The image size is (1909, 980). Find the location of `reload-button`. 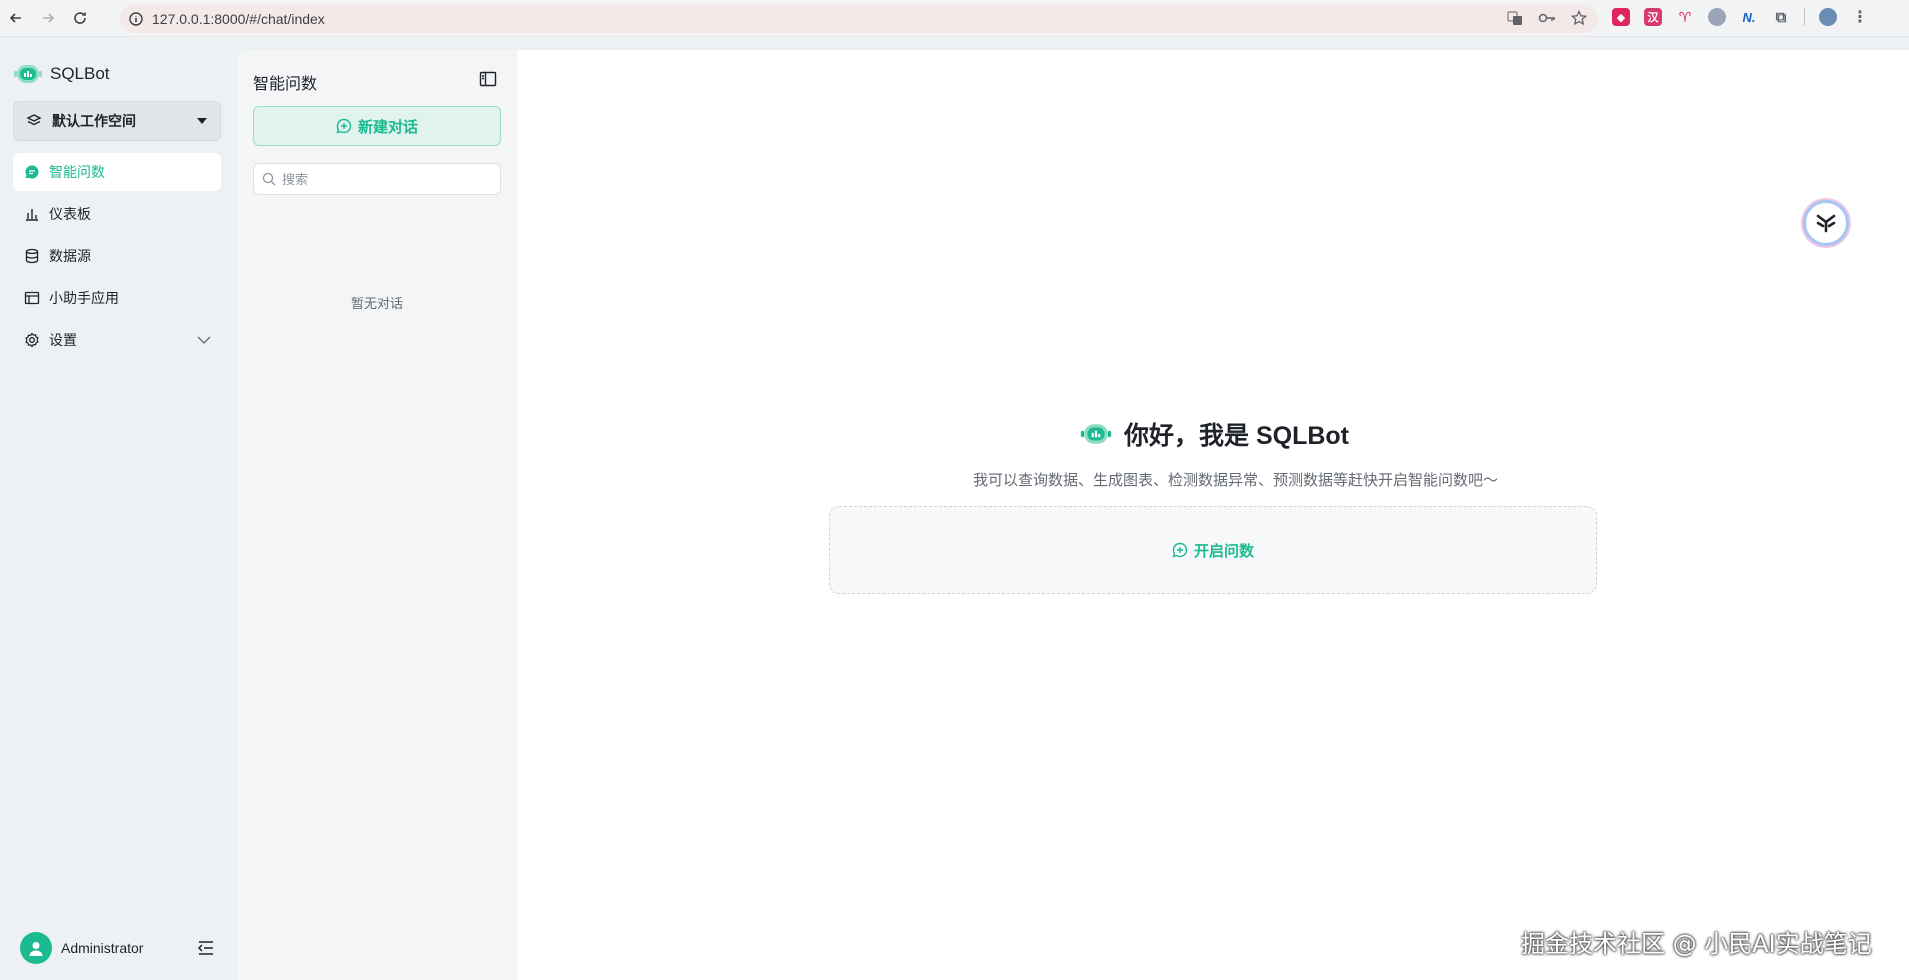

reload-button is located at coordinates (80, 18).